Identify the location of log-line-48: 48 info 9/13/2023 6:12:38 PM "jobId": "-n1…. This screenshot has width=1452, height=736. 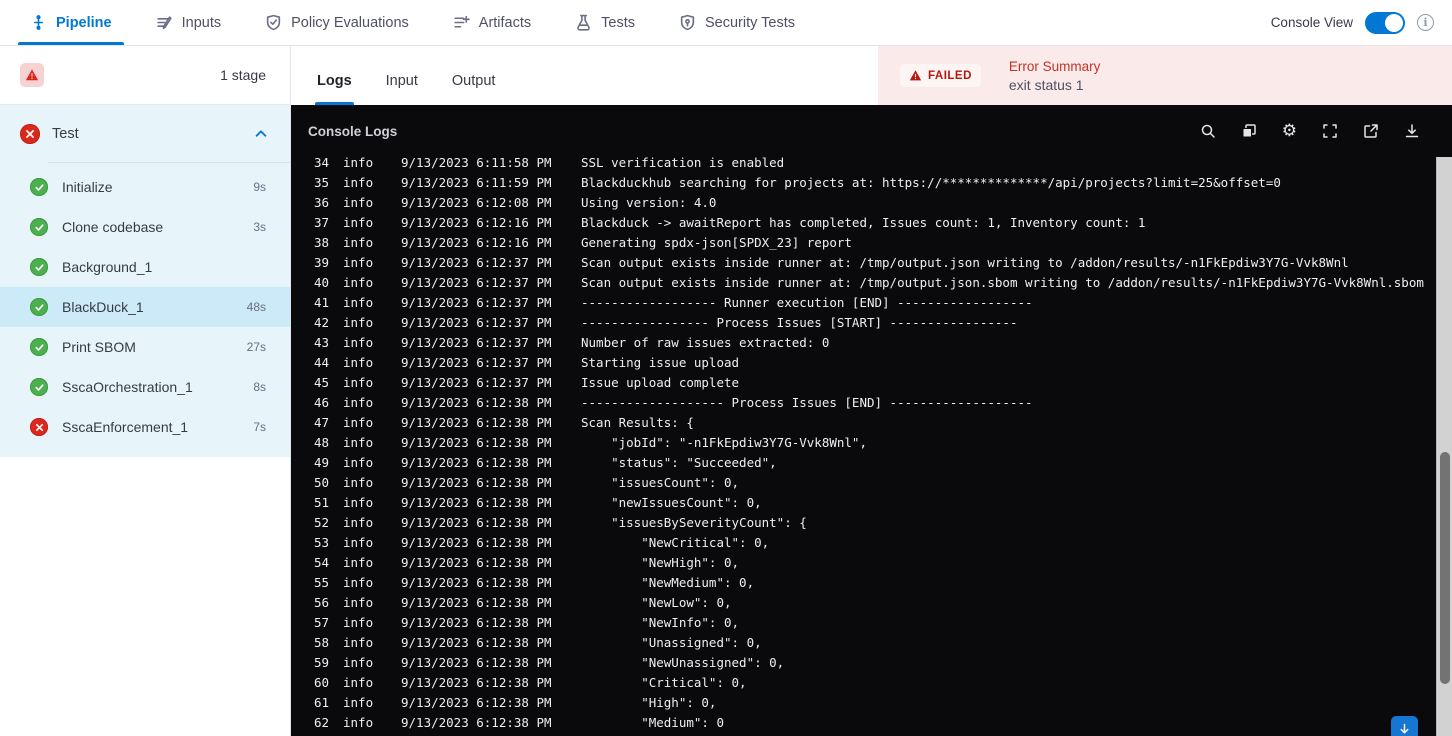
(879, 442).